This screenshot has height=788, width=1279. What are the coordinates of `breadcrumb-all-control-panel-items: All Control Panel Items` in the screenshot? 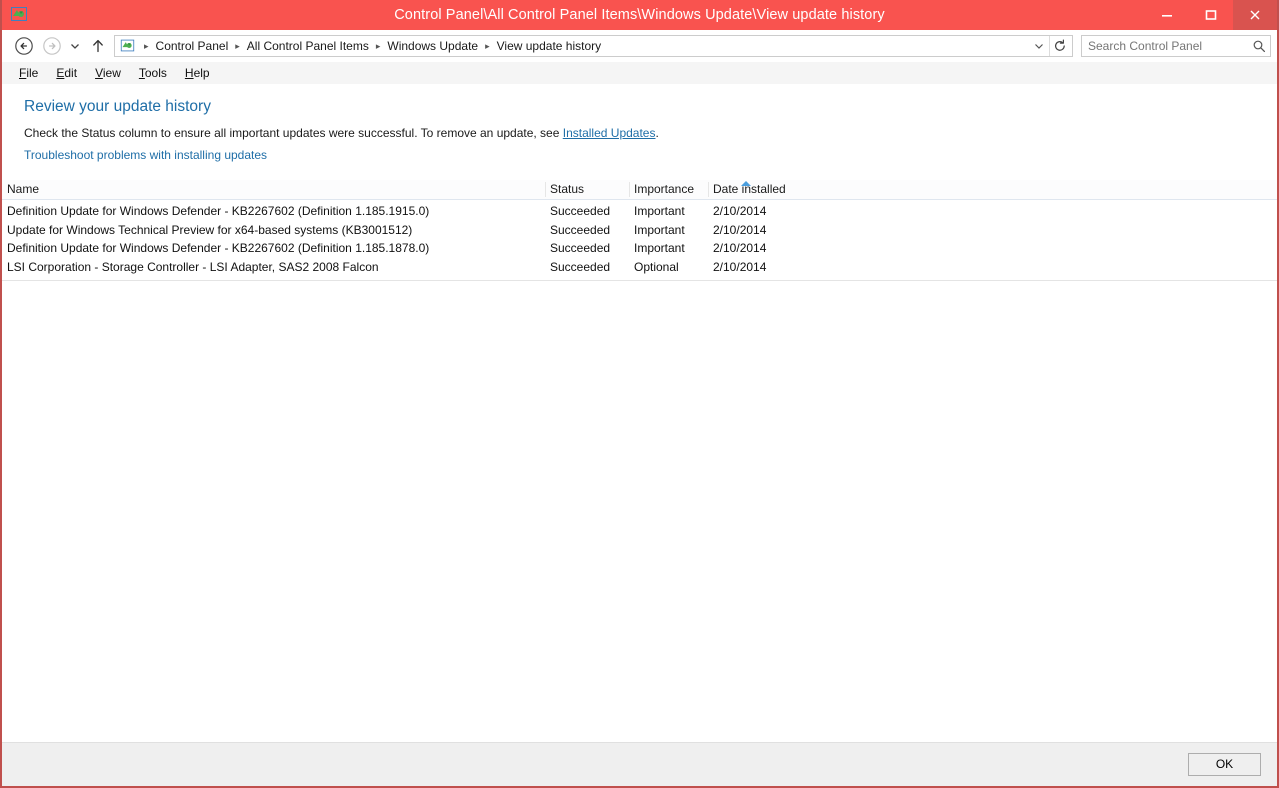 It's located at (308, 46).